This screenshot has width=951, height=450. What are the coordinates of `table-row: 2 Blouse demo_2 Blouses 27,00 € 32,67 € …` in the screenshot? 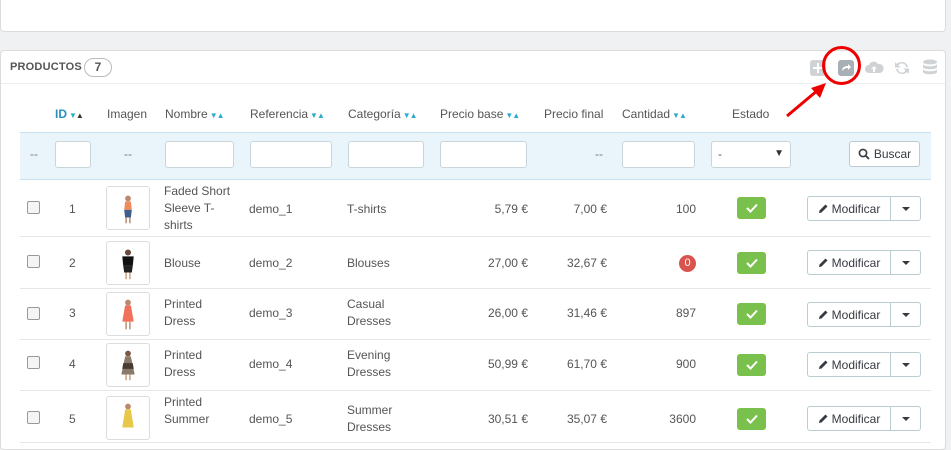 It's located at (475, 263).